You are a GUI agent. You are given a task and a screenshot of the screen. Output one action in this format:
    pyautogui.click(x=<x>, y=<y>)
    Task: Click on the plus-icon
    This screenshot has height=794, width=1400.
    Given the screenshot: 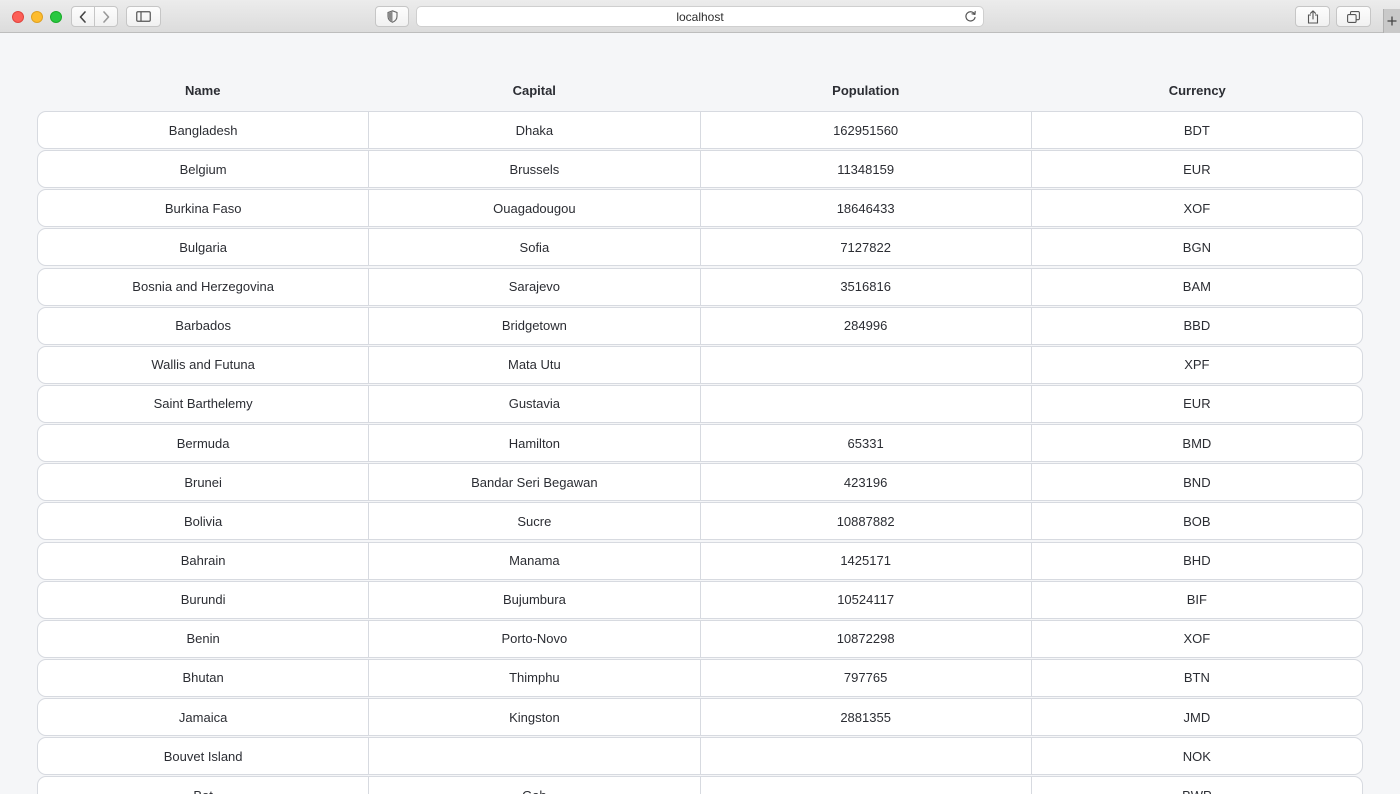 What is the action you would take?
    pyautogui.click(x=1392, y=21)
    